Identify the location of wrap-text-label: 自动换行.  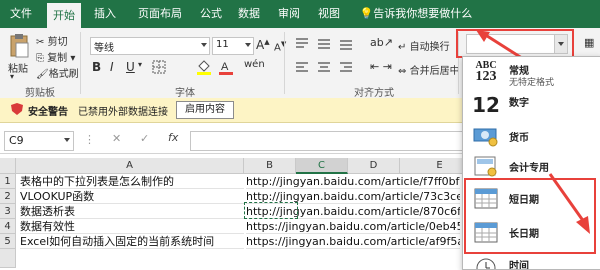
(429, 47).